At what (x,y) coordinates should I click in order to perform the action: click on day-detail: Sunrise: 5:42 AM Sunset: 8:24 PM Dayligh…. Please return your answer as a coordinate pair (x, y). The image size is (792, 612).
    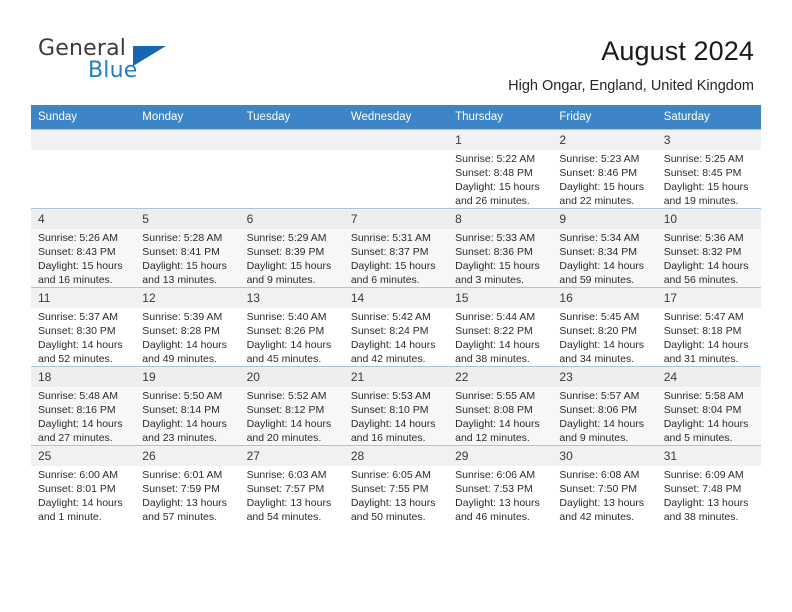
    Looking at the image, I should click on (393, 338).